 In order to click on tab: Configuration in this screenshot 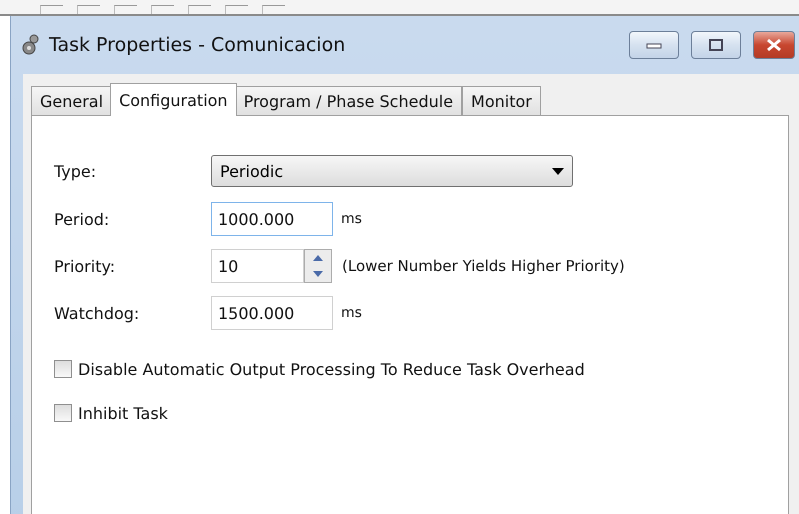, I will do `click(173, 99)`.